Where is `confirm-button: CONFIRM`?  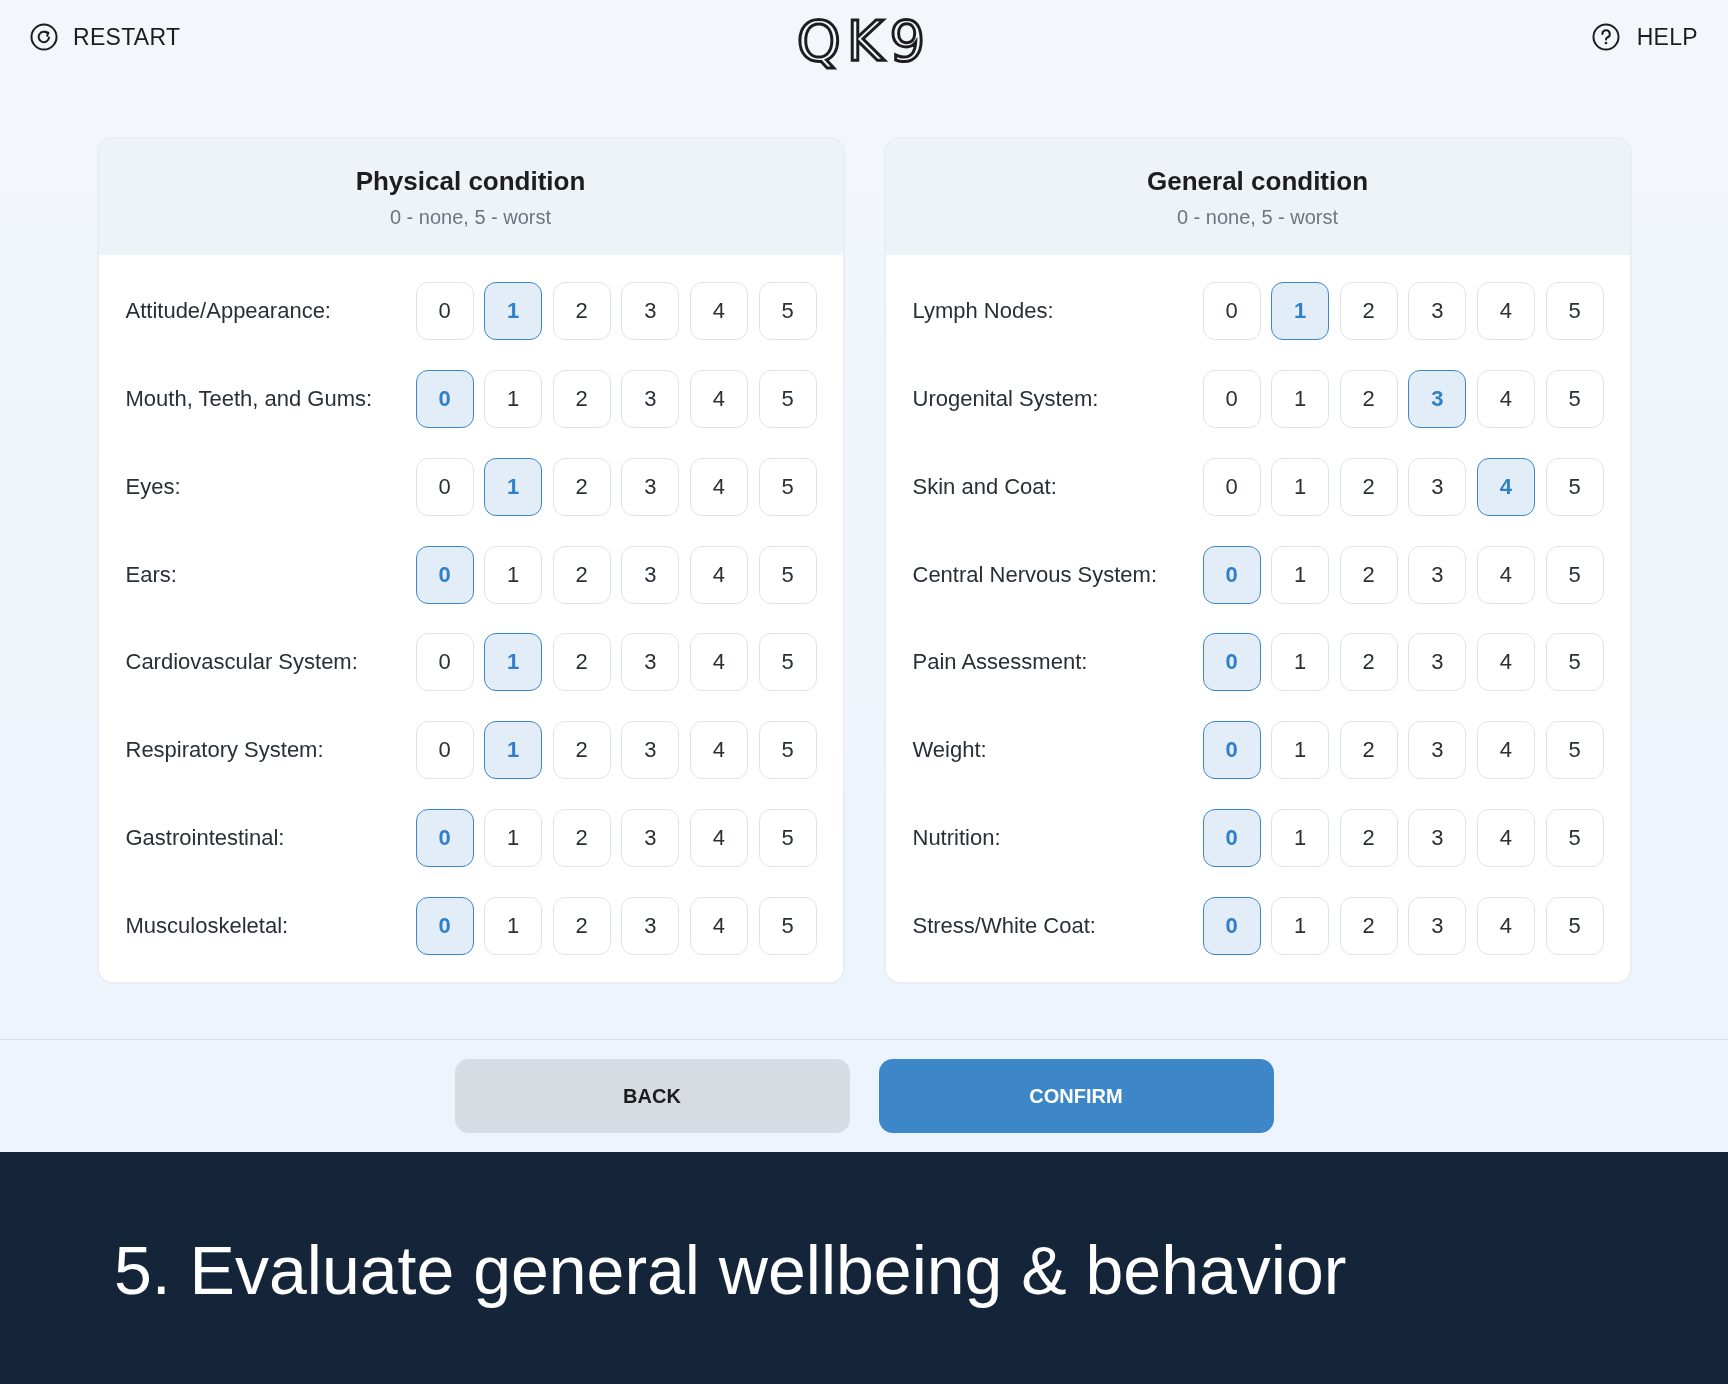
confirm-button: CONFIRM is located at coordinates (1076, 1096).